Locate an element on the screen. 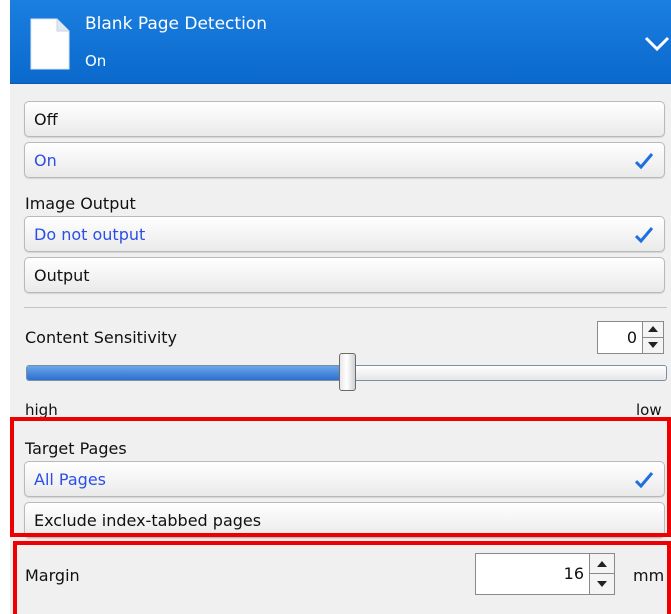 This screenshot has width=671, height=614. option-on-label: On is located at coordinates (45, 160).